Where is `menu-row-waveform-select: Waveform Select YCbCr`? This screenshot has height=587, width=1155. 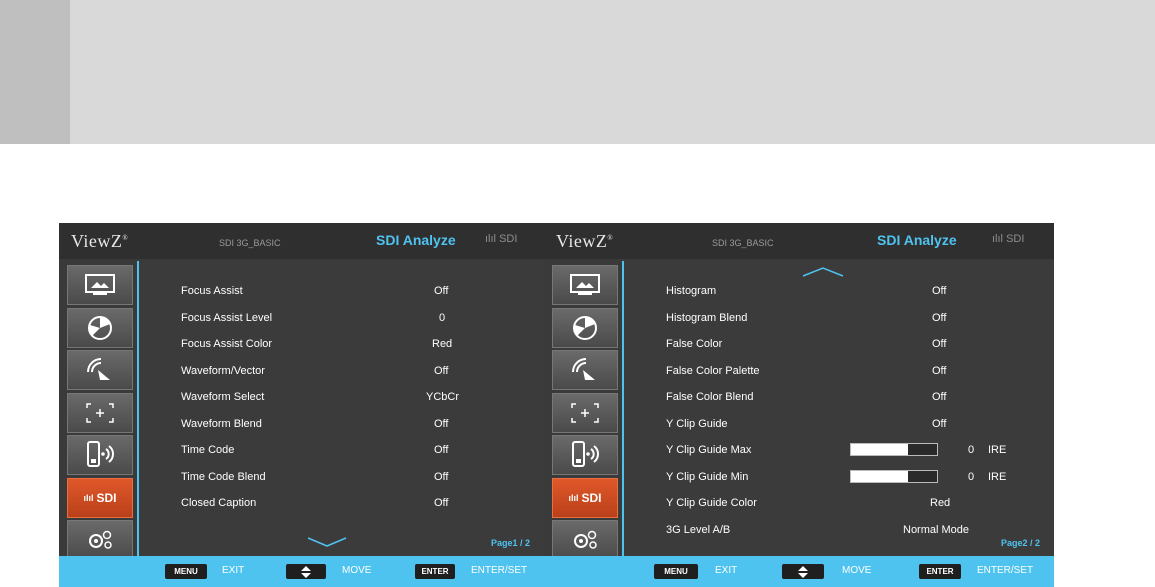 menu-row-waveform-select: Waveform Select YCbCr is located at coordinates (342, 397).